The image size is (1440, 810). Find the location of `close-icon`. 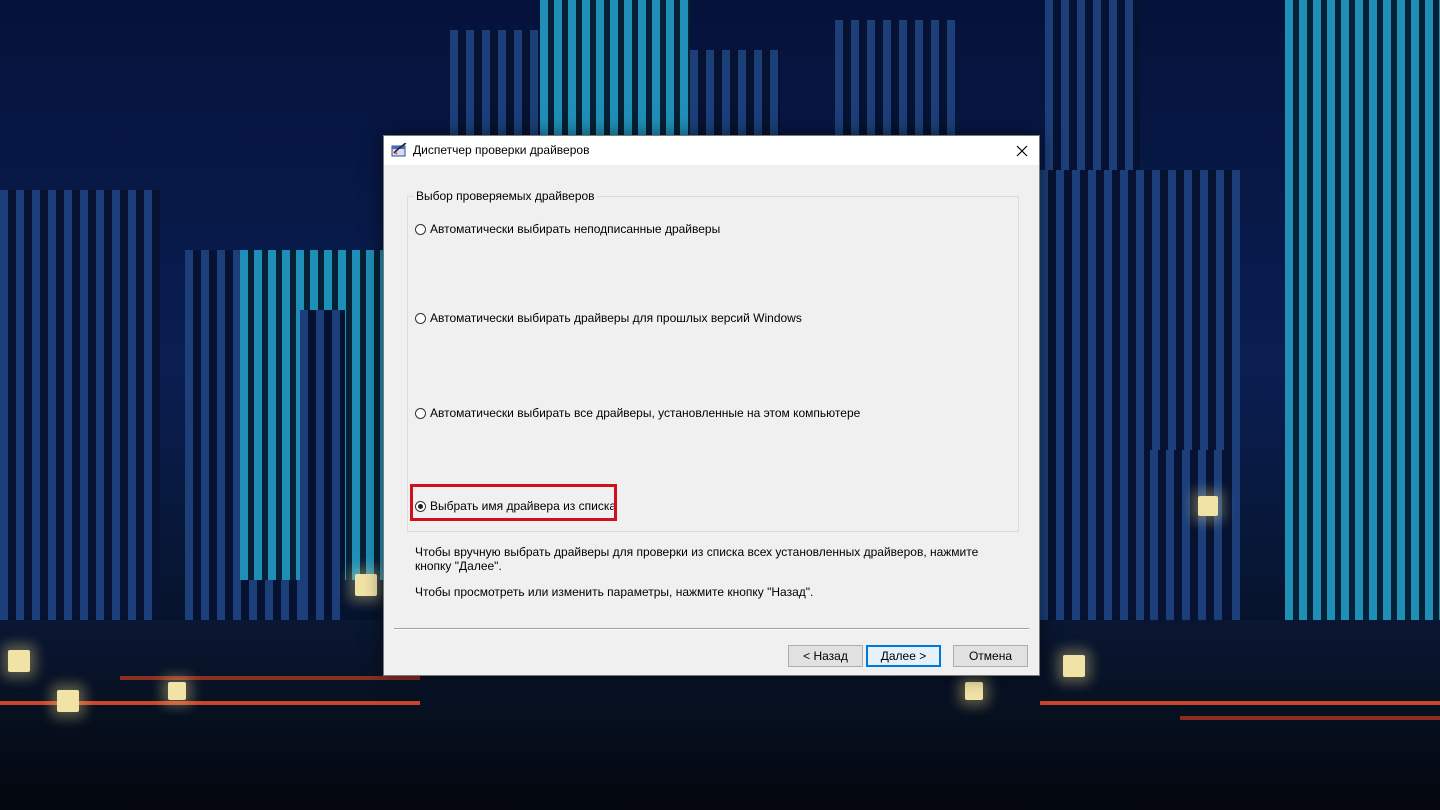

close-icon is located at coordinates (1022, 150).